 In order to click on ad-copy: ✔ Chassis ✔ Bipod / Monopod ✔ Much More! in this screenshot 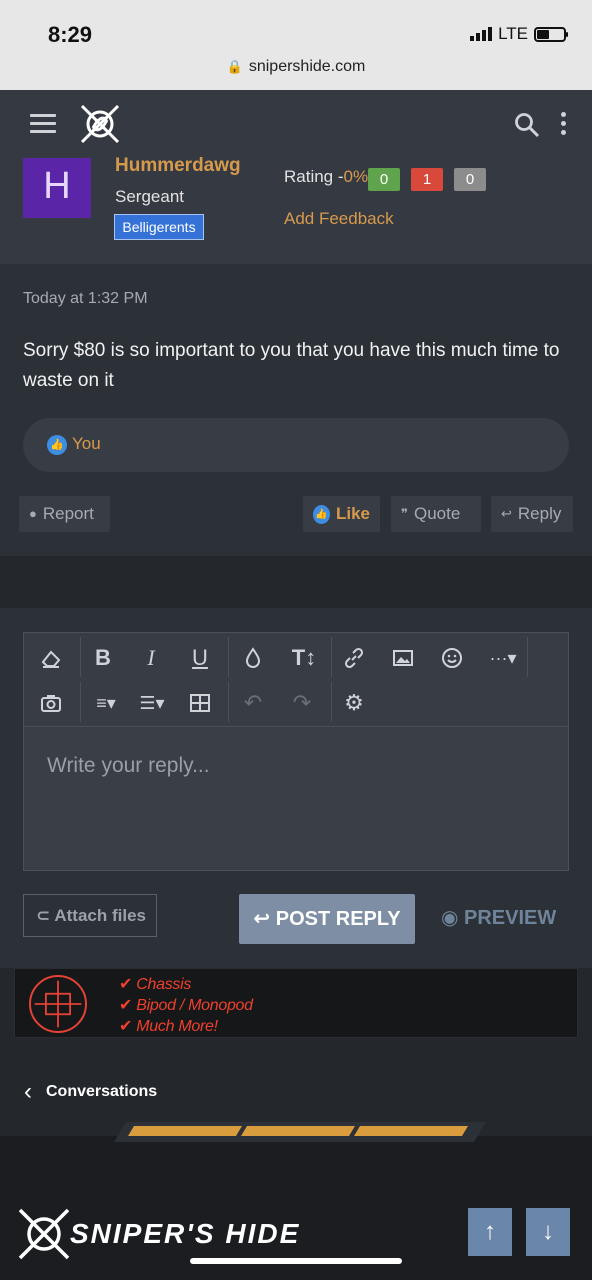, I will do `click(186, 1005)`.